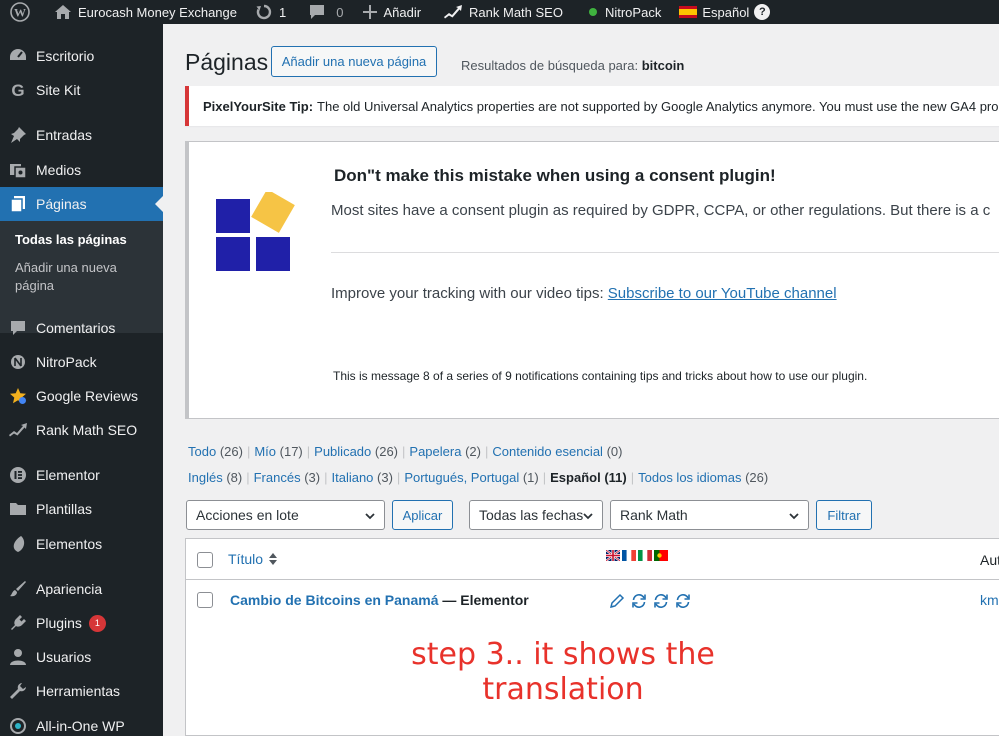 The width and height of the screenshot is (999, 736). I want to click on filter-label: Publicado, so click(343, 451).